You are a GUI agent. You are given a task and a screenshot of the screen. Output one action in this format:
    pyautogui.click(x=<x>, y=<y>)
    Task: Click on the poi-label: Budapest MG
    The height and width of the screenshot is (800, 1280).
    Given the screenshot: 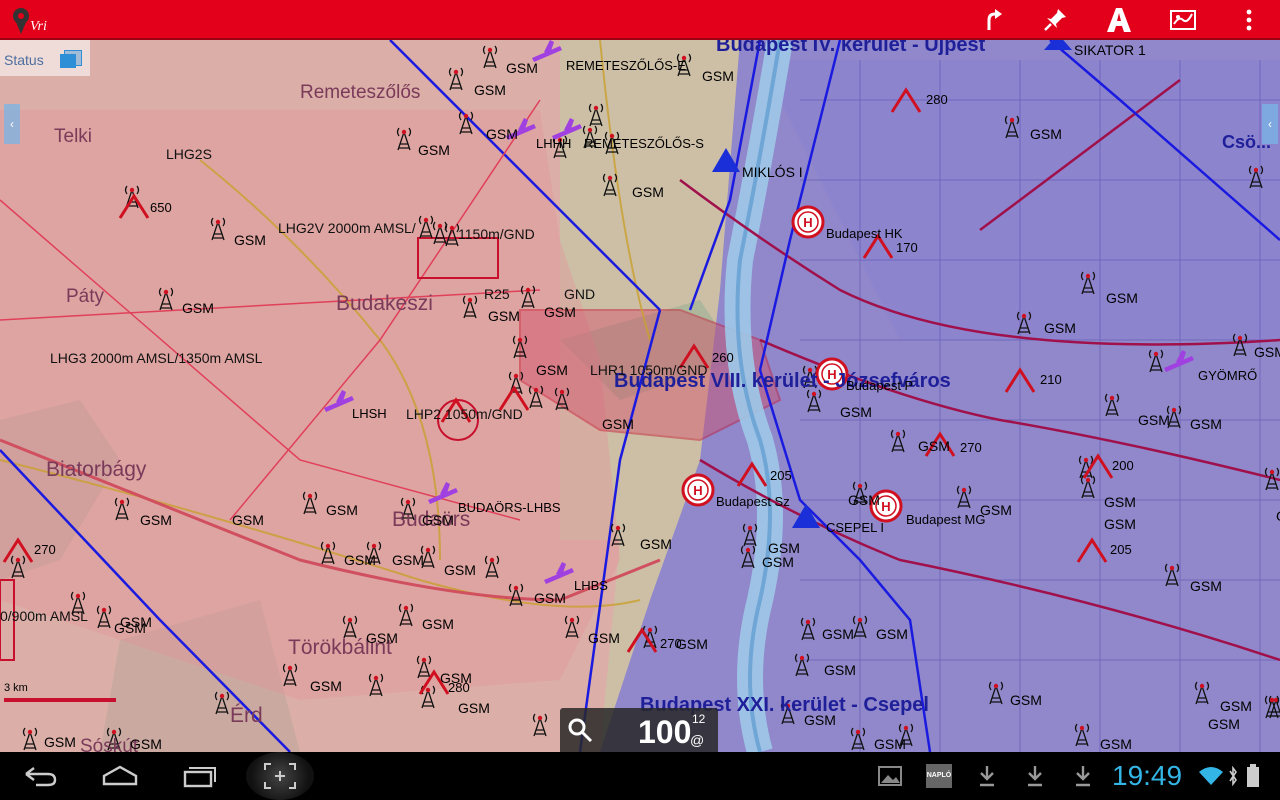 What is the action you would take?
    pyautogui.click(x=946, y=519)
    